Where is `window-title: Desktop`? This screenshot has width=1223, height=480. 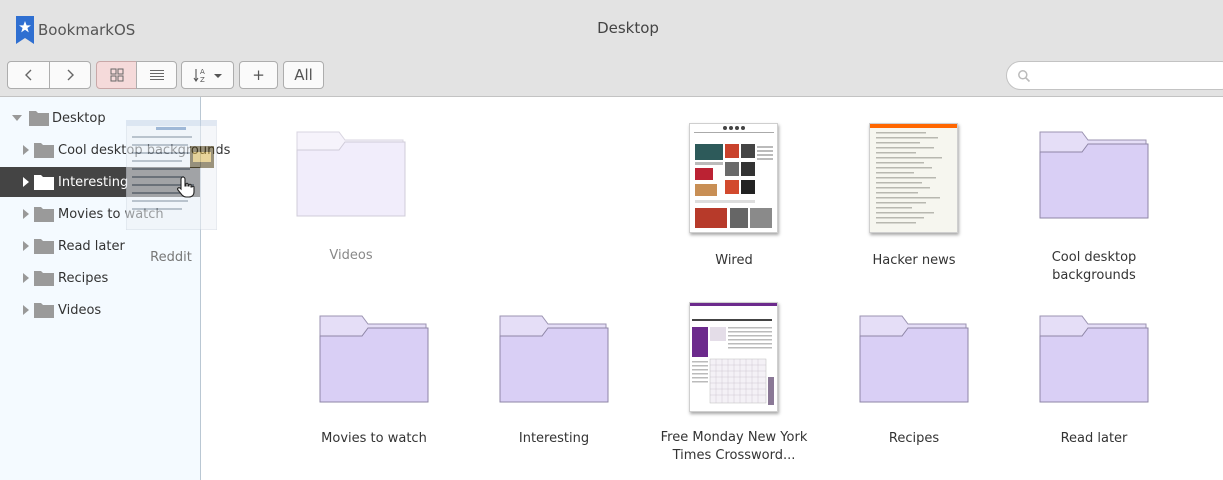
window-title: Desktop is located at coordinates (628, 28).